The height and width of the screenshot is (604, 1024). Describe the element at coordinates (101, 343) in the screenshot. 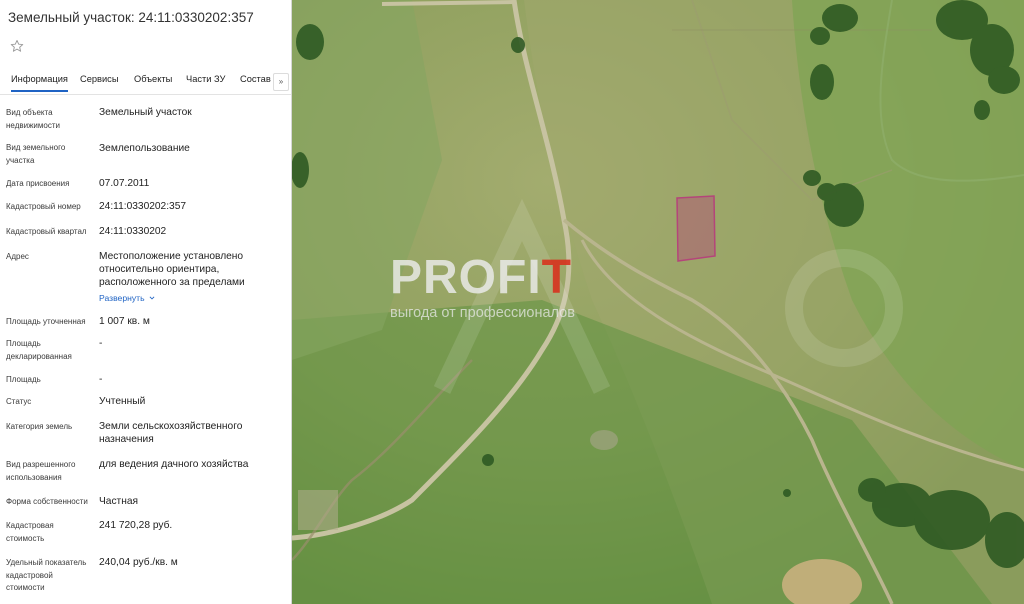

I see `field-value-area-declared: -` at that location.